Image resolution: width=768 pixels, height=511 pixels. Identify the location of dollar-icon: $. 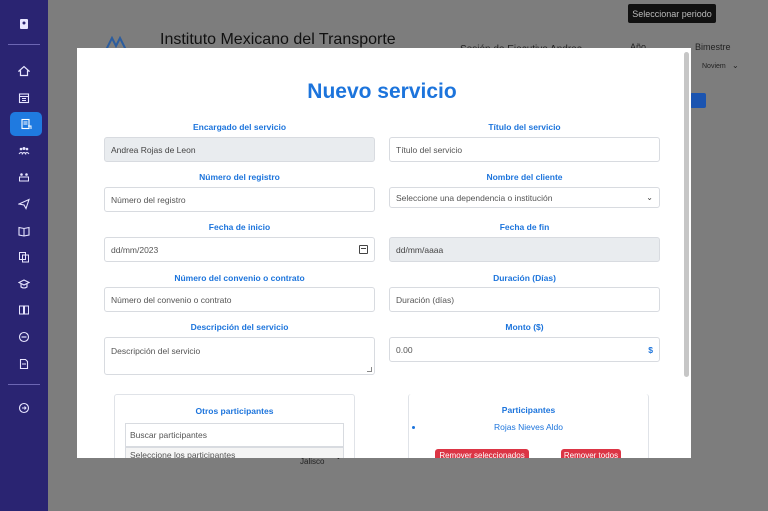
(650, 349).